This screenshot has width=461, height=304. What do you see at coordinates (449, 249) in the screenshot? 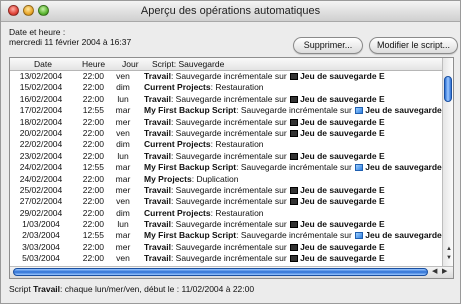
I see `scroll-up-arrow-icon: ▲` at bounding box center [449, 249].